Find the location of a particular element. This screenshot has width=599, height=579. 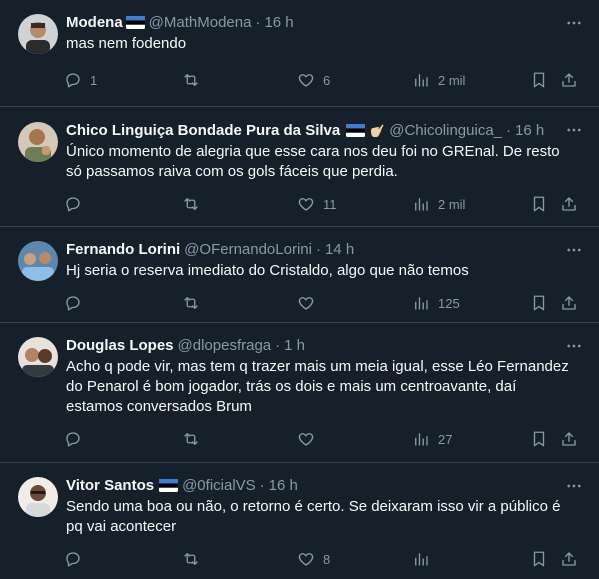

like-button: 6 is located at coordinates (354, 80).